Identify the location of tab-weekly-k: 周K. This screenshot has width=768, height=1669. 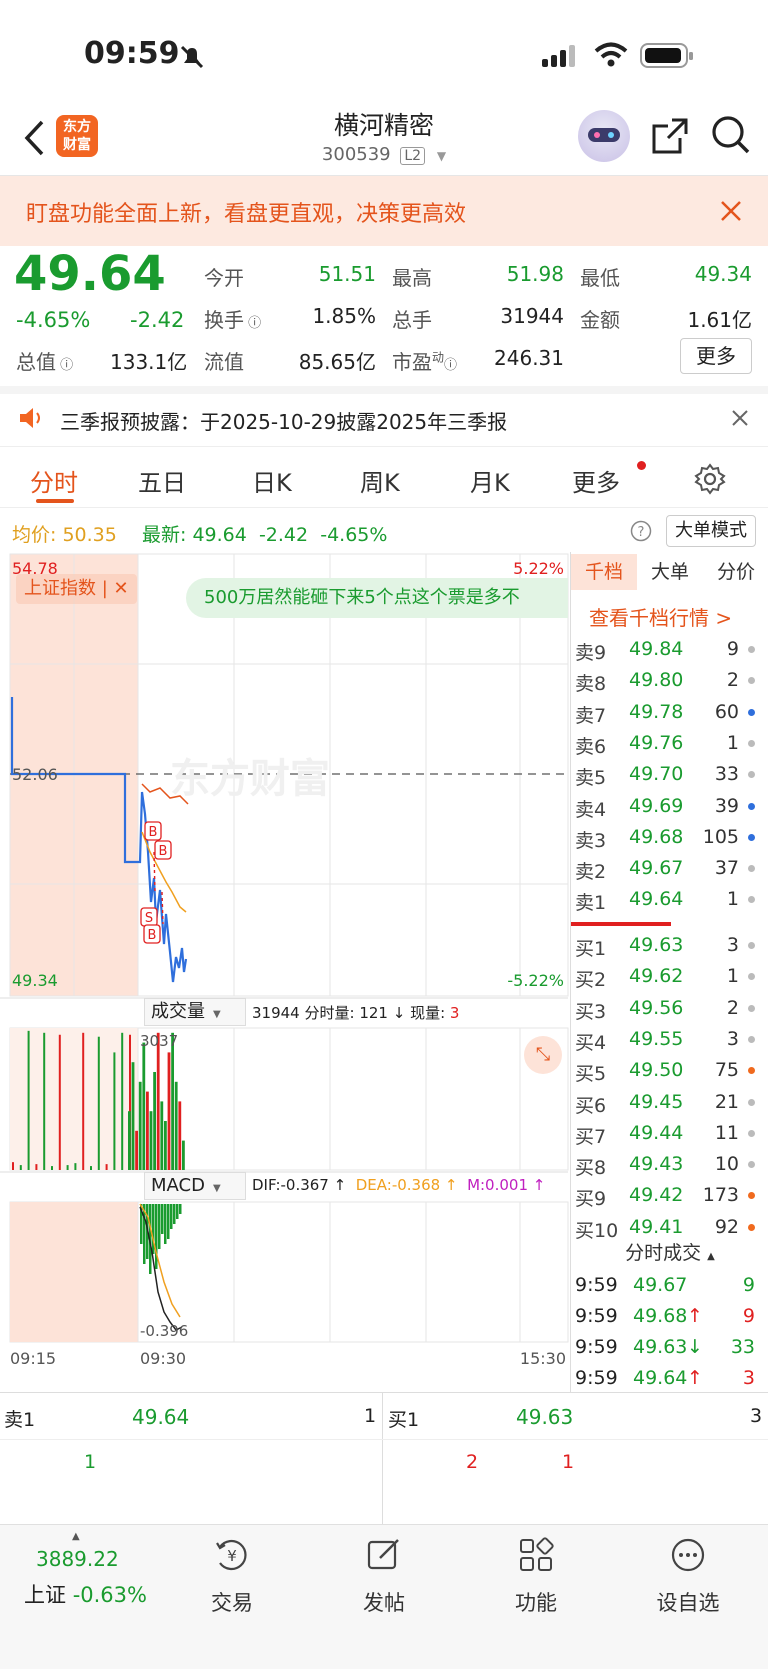
(380, 480).